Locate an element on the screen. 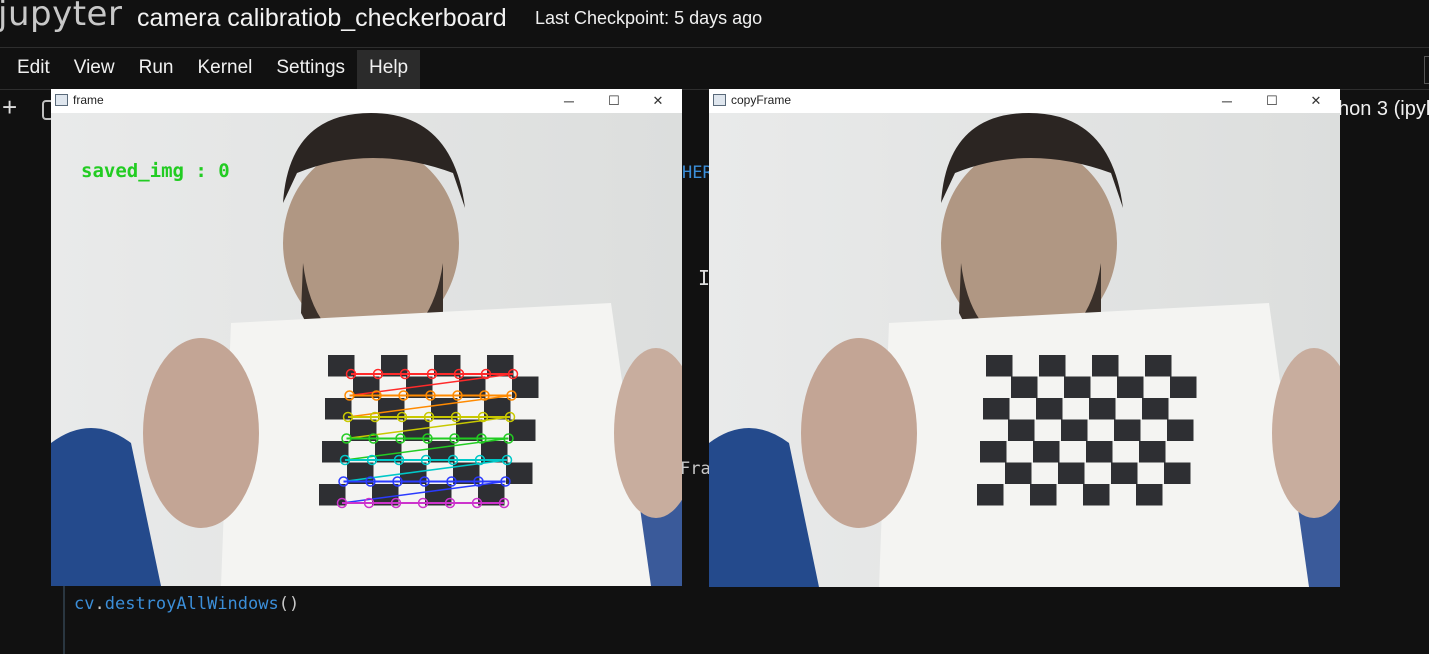  cell-left-border is located at coordinates (64, 619).